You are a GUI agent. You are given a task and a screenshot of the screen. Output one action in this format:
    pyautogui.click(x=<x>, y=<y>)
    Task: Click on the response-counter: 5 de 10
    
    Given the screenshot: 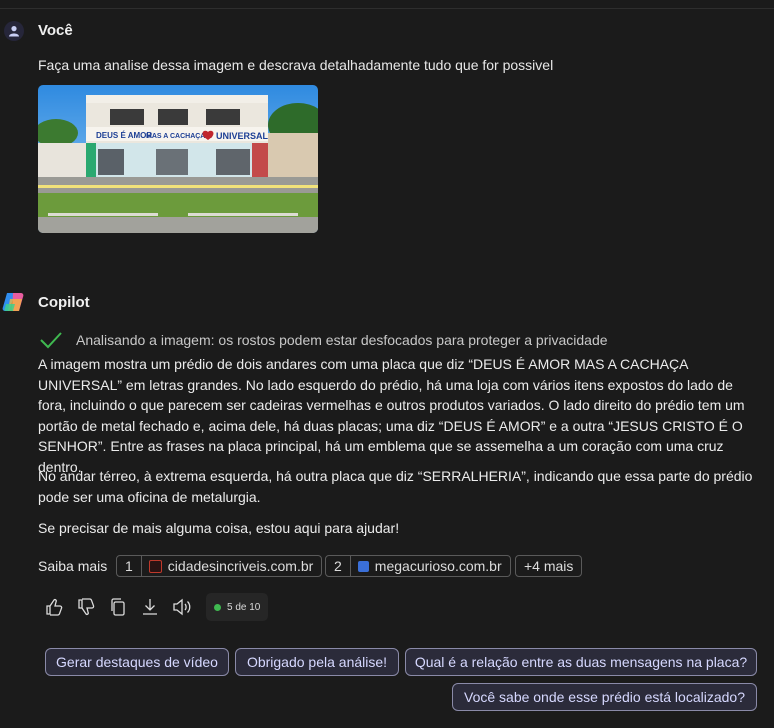 What is the action you would take?
    pyautogui.click(x=237, y=607)
    